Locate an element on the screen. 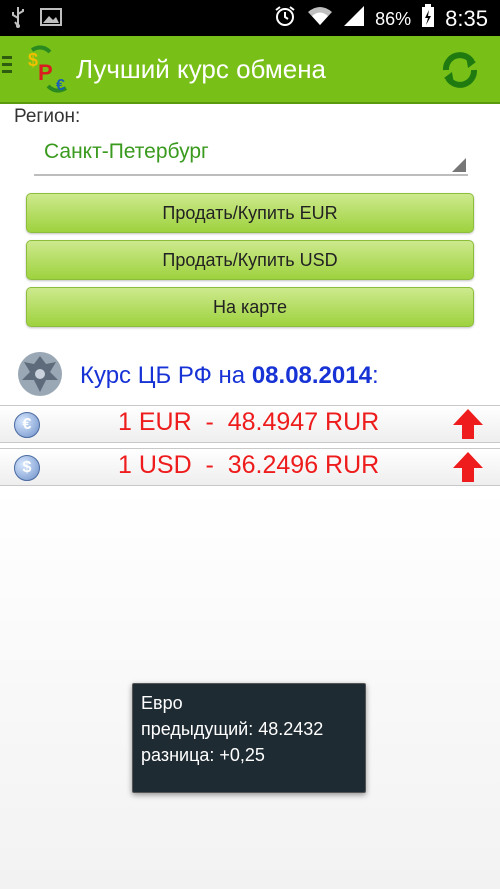 This screenshot has height=889, width=500. wifi-icon is located at coordinates (320, 19).